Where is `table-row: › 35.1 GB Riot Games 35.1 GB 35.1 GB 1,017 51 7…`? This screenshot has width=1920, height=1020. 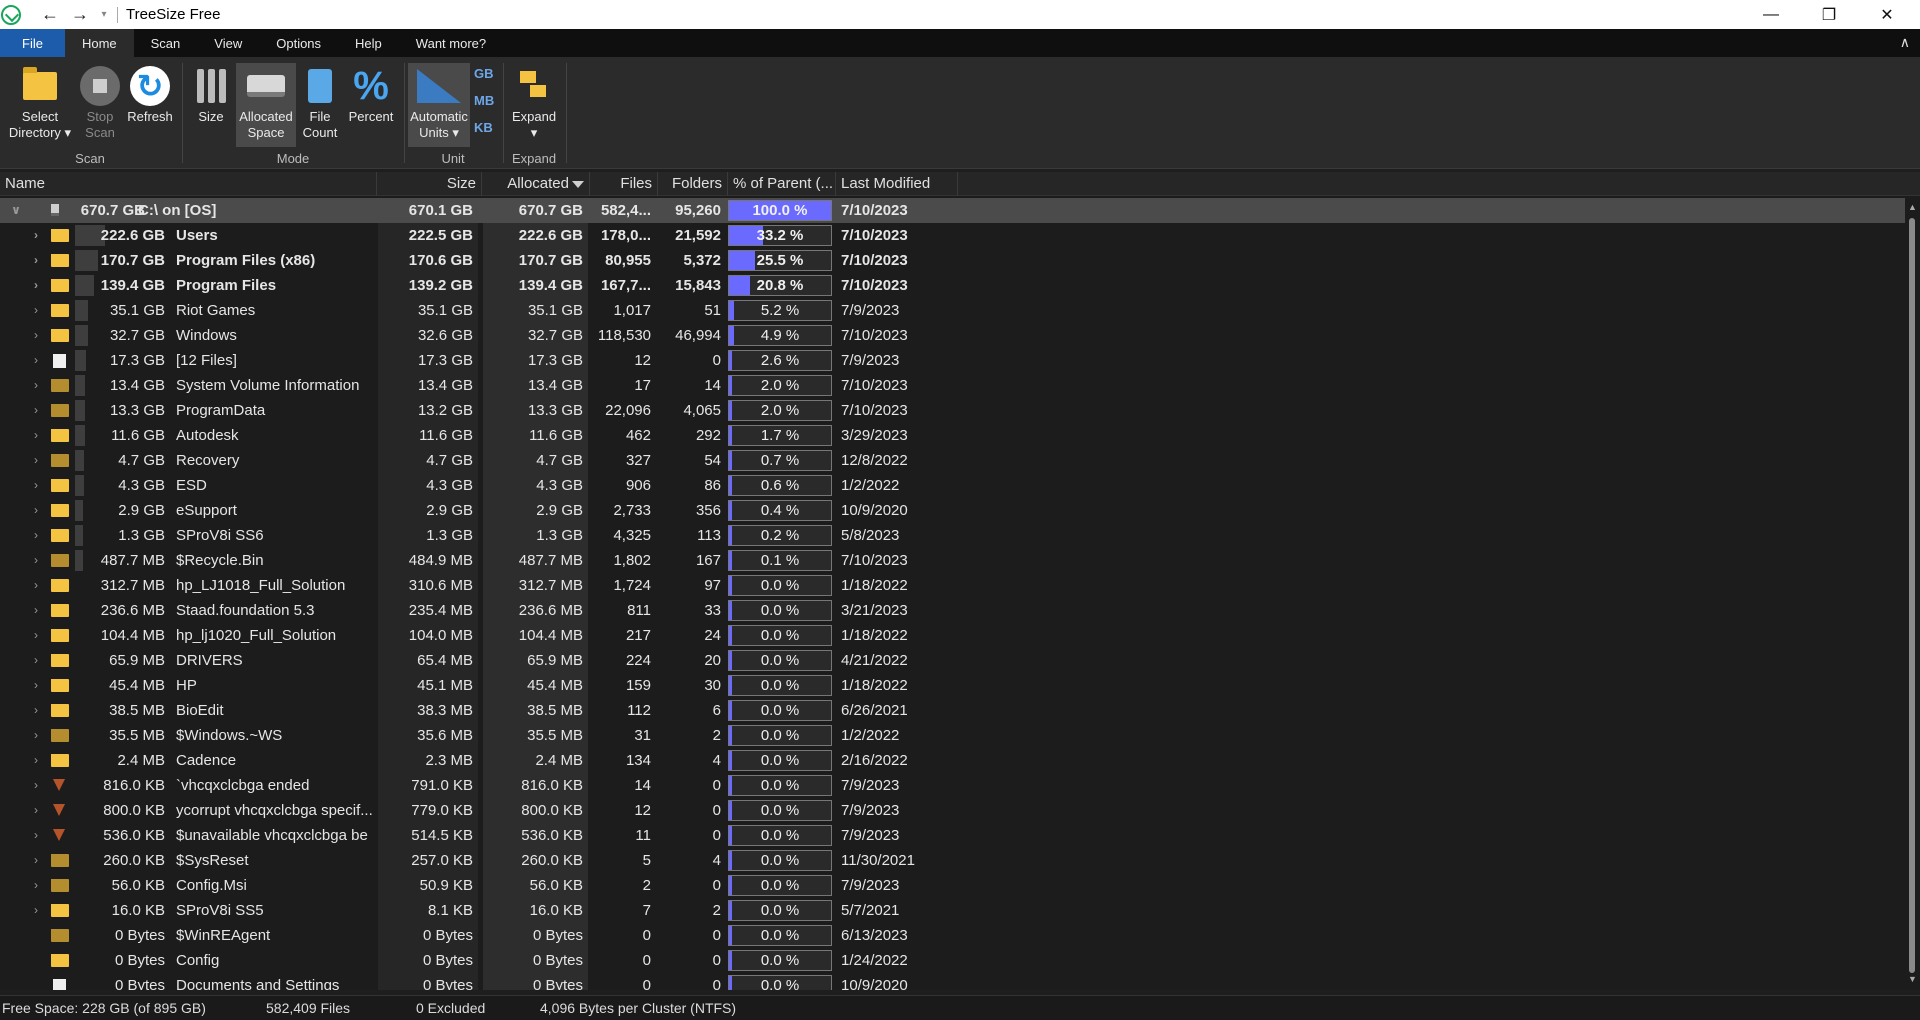 table-row: › 35.1 GB Riot Games 35.1 GB 35.1 GB 1,017 51 7… is located at coordinates (952, 310).